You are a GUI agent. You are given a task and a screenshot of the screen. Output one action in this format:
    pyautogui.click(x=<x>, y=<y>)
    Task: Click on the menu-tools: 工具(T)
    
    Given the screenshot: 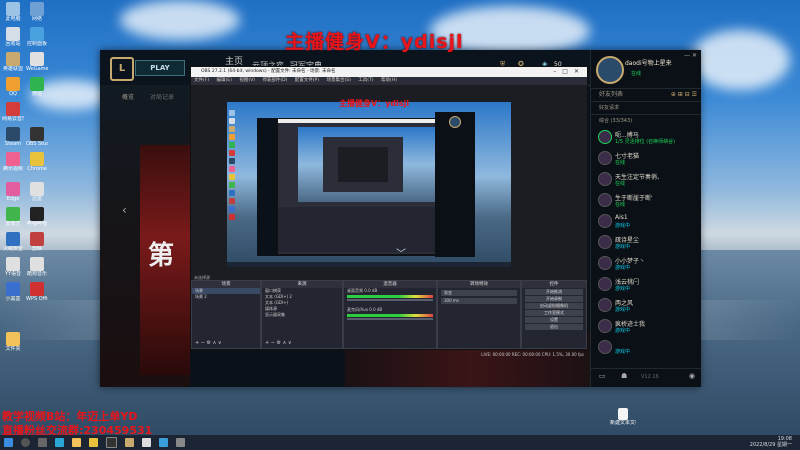 What is the action you would take?
    pyautogui.click(x=365, y=80)
    